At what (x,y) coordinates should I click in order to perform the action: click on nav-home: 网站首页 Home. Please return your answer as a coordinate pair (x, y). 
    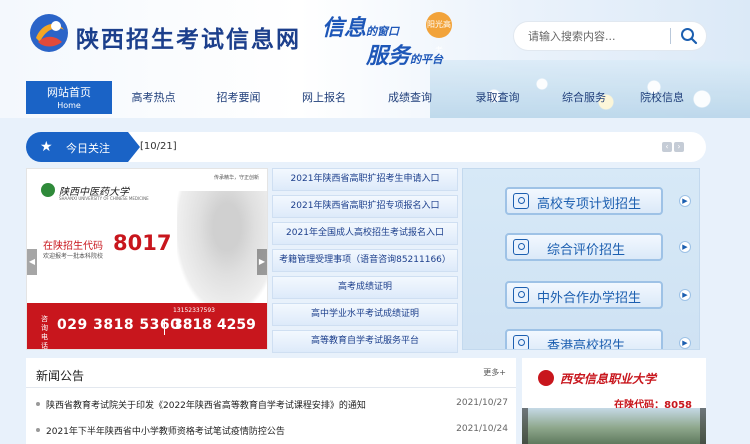
    Looking at the image, I should click on (69, 97).